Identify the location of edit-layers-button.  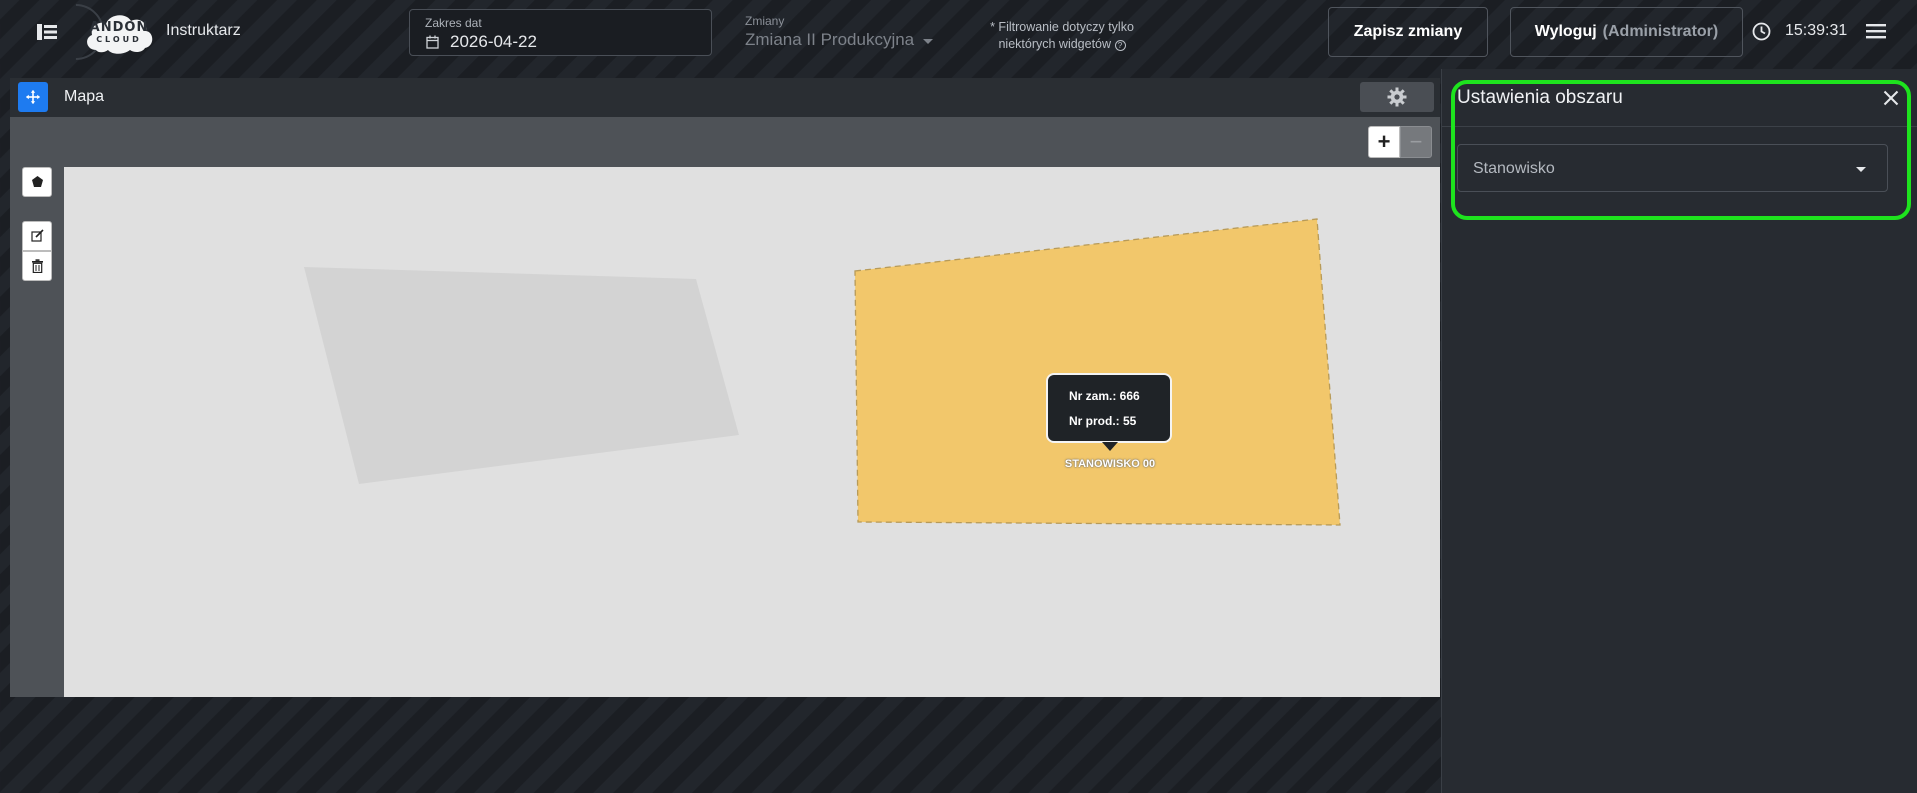
(37, 236).